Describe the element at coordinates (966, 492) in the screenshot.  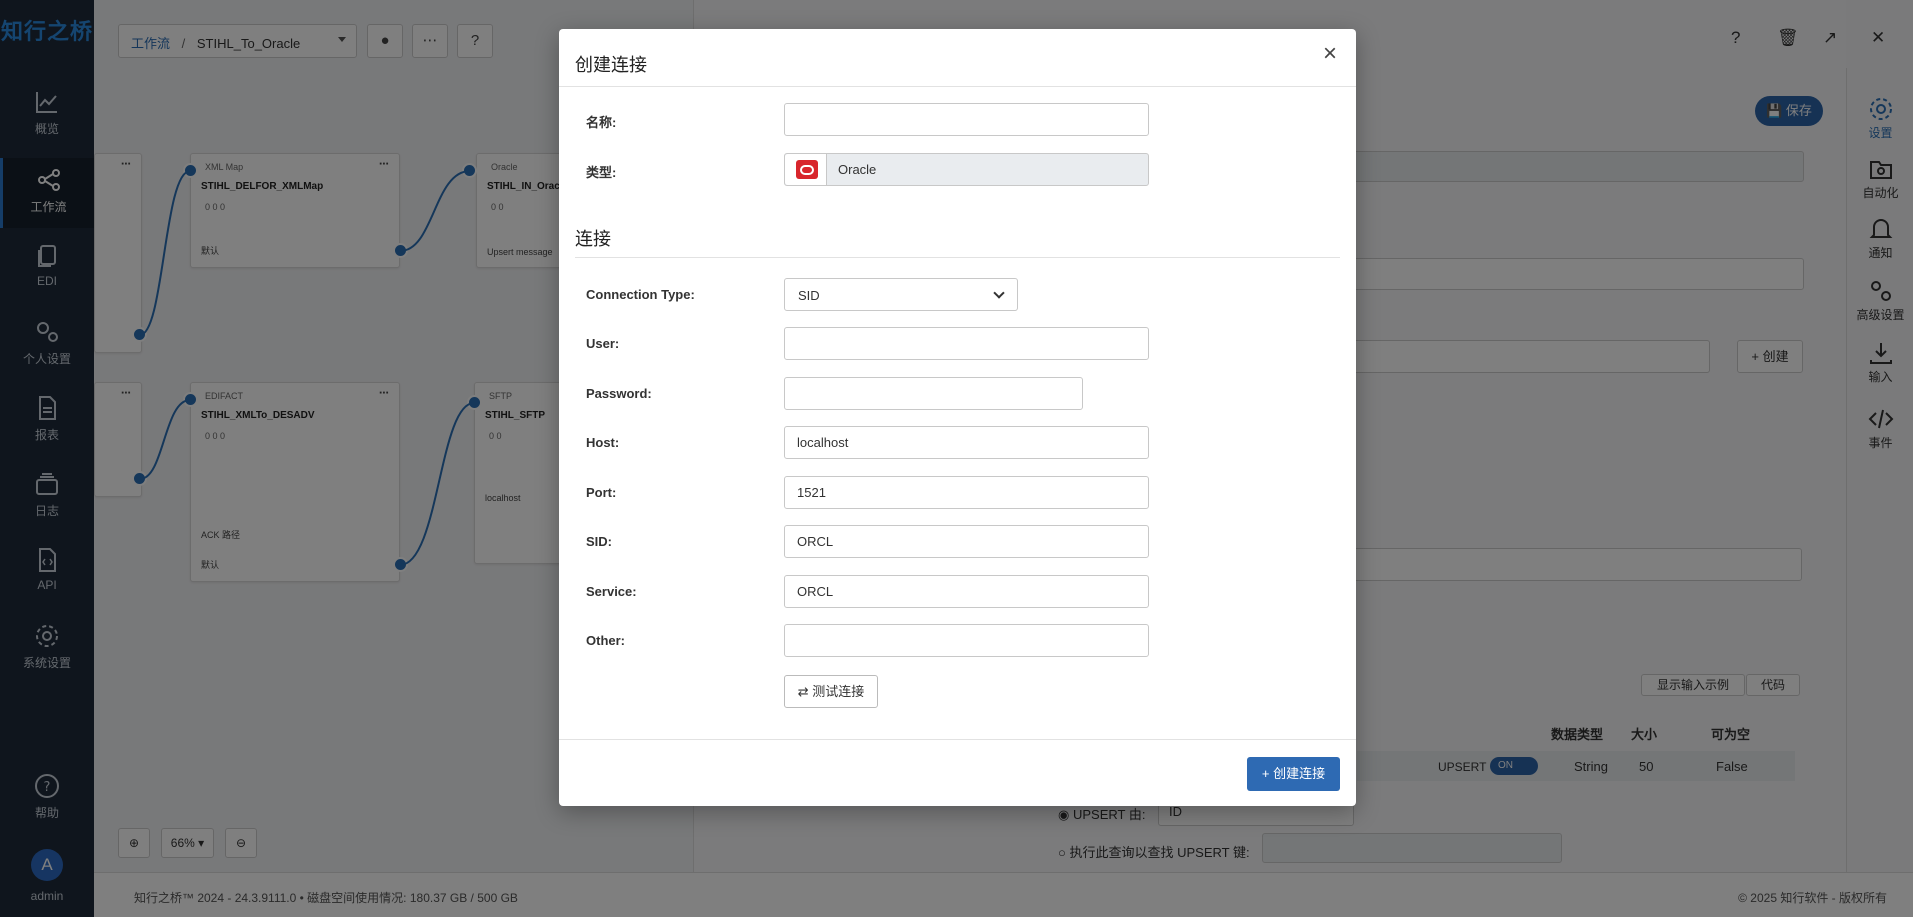
I see `port-input` at that location.